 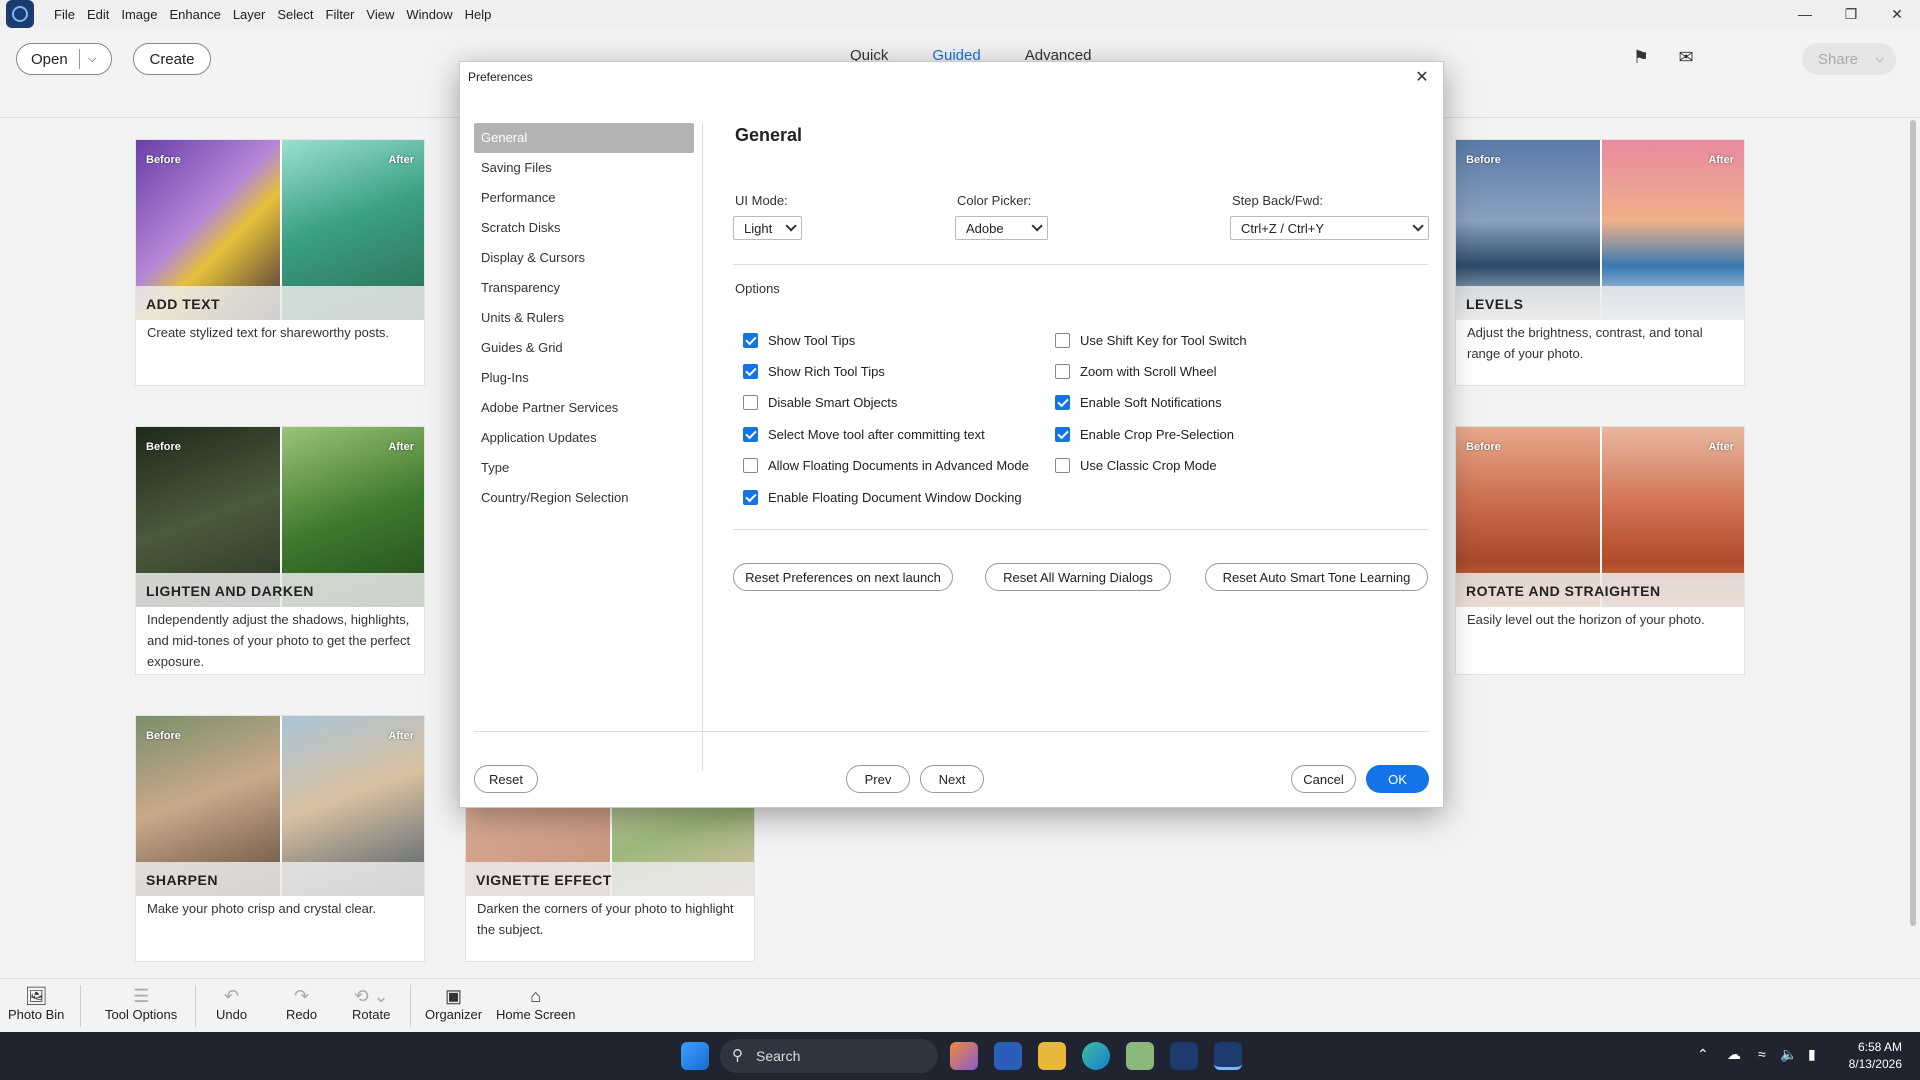 What do you see at coordinates (295, 14) in the screenshot?
I see `menu-select: Select` at bounding box center [295, 14].